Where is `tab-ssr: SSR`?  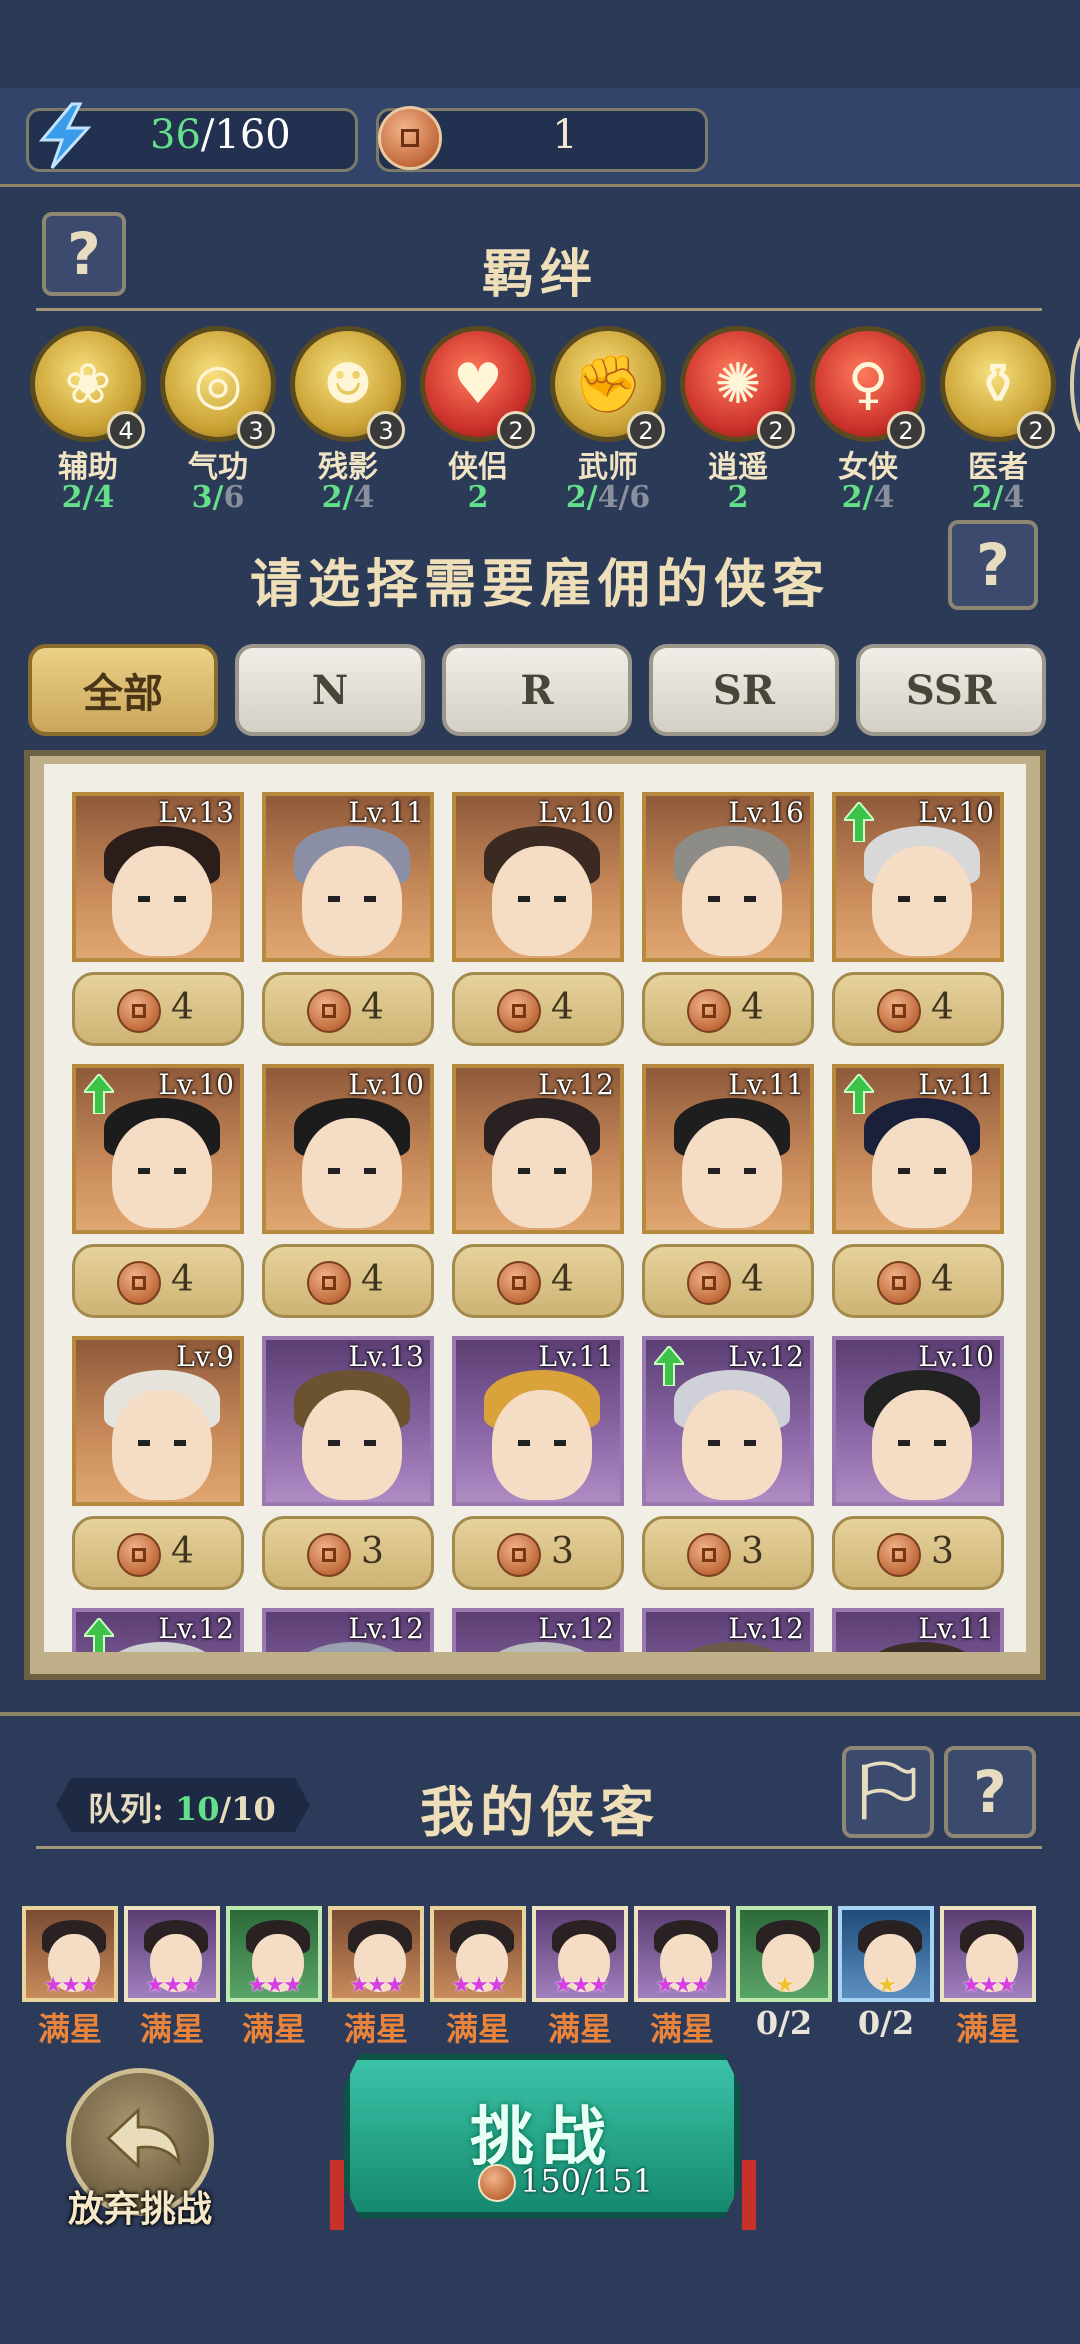 tab-ssr: SSR is located at coordinates (951, 690).